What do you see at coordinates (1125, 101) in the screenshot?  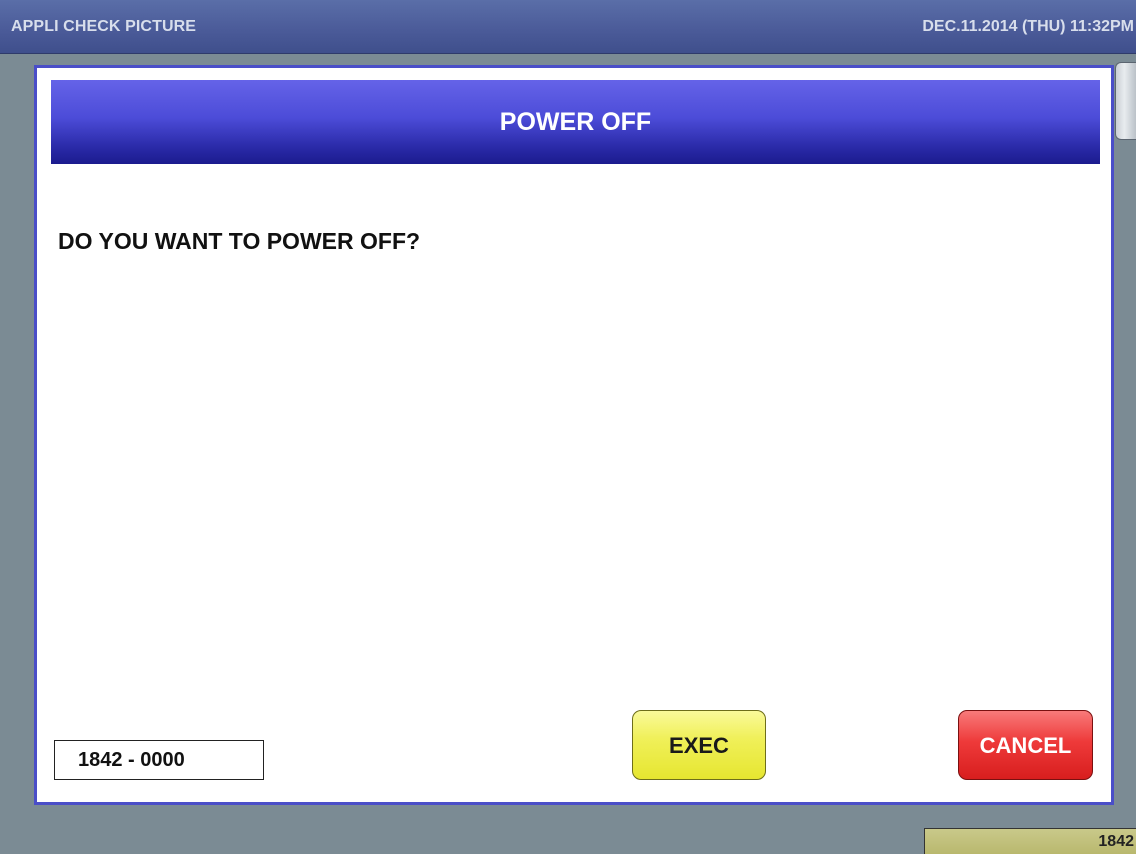 I see `scroll-handle` at bounding box center [1125, 101].